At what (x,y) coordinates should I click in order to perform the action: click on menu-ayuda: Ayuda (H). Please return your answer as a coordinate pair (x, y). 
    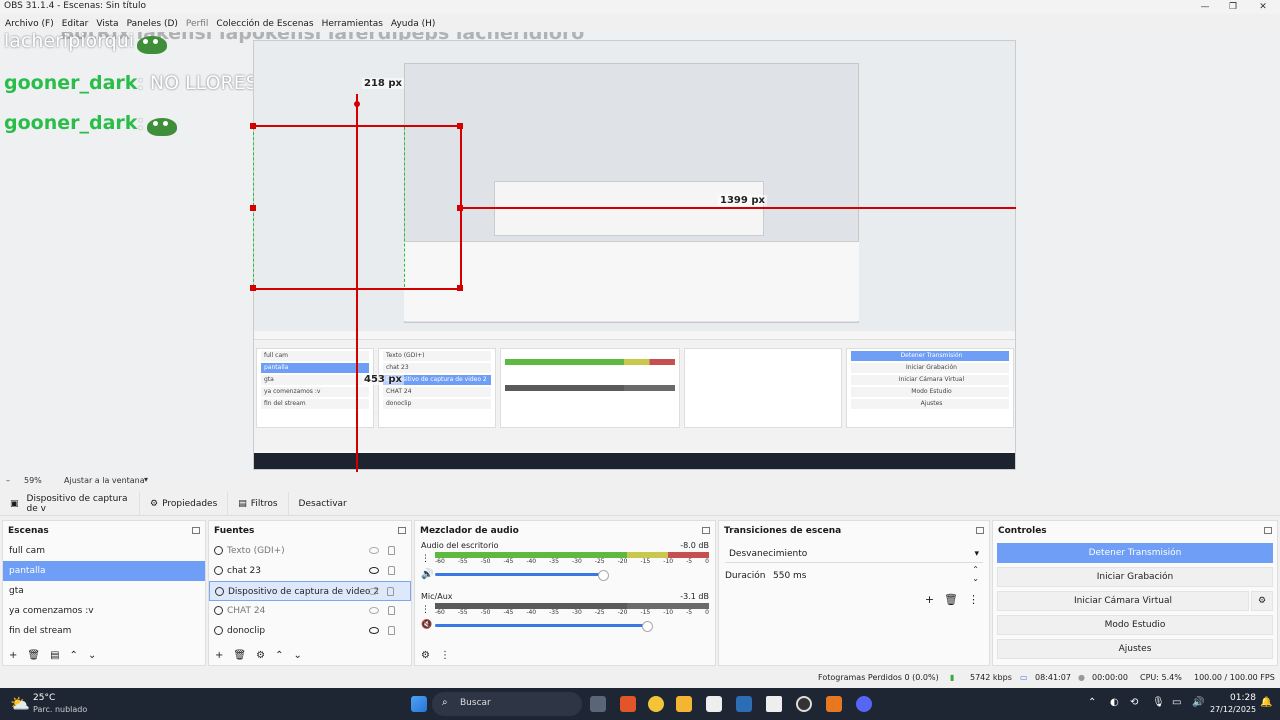
    Looking at the image, I should click on (413, 24).